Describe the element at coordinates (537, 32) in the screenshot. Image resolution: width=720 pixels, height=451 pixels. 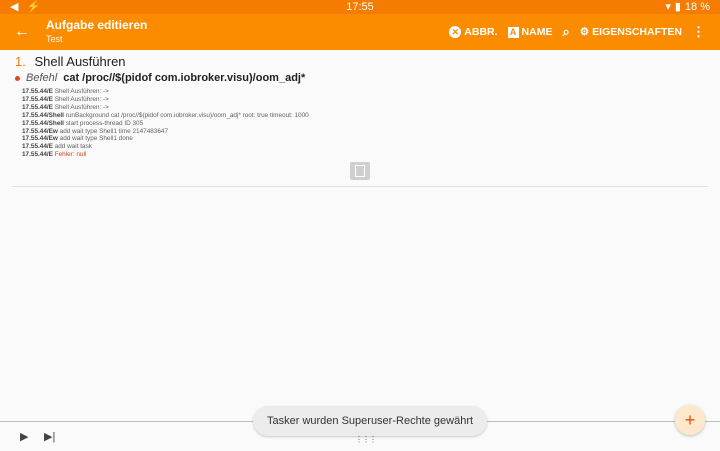
I see `name-label: NAME` at that location.